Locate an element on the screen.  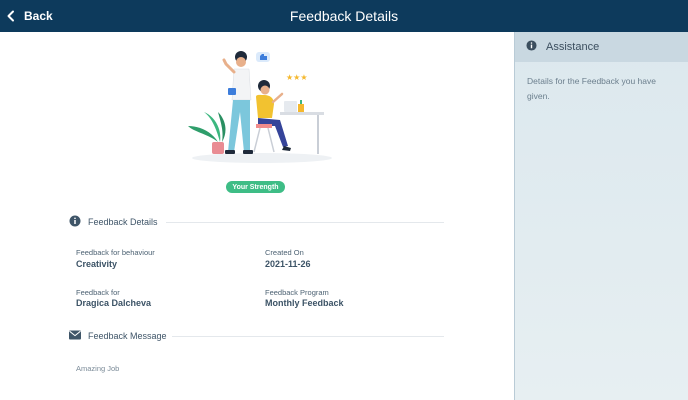
top-bar: Back Feedback Details is located at coordinates (344, 16).